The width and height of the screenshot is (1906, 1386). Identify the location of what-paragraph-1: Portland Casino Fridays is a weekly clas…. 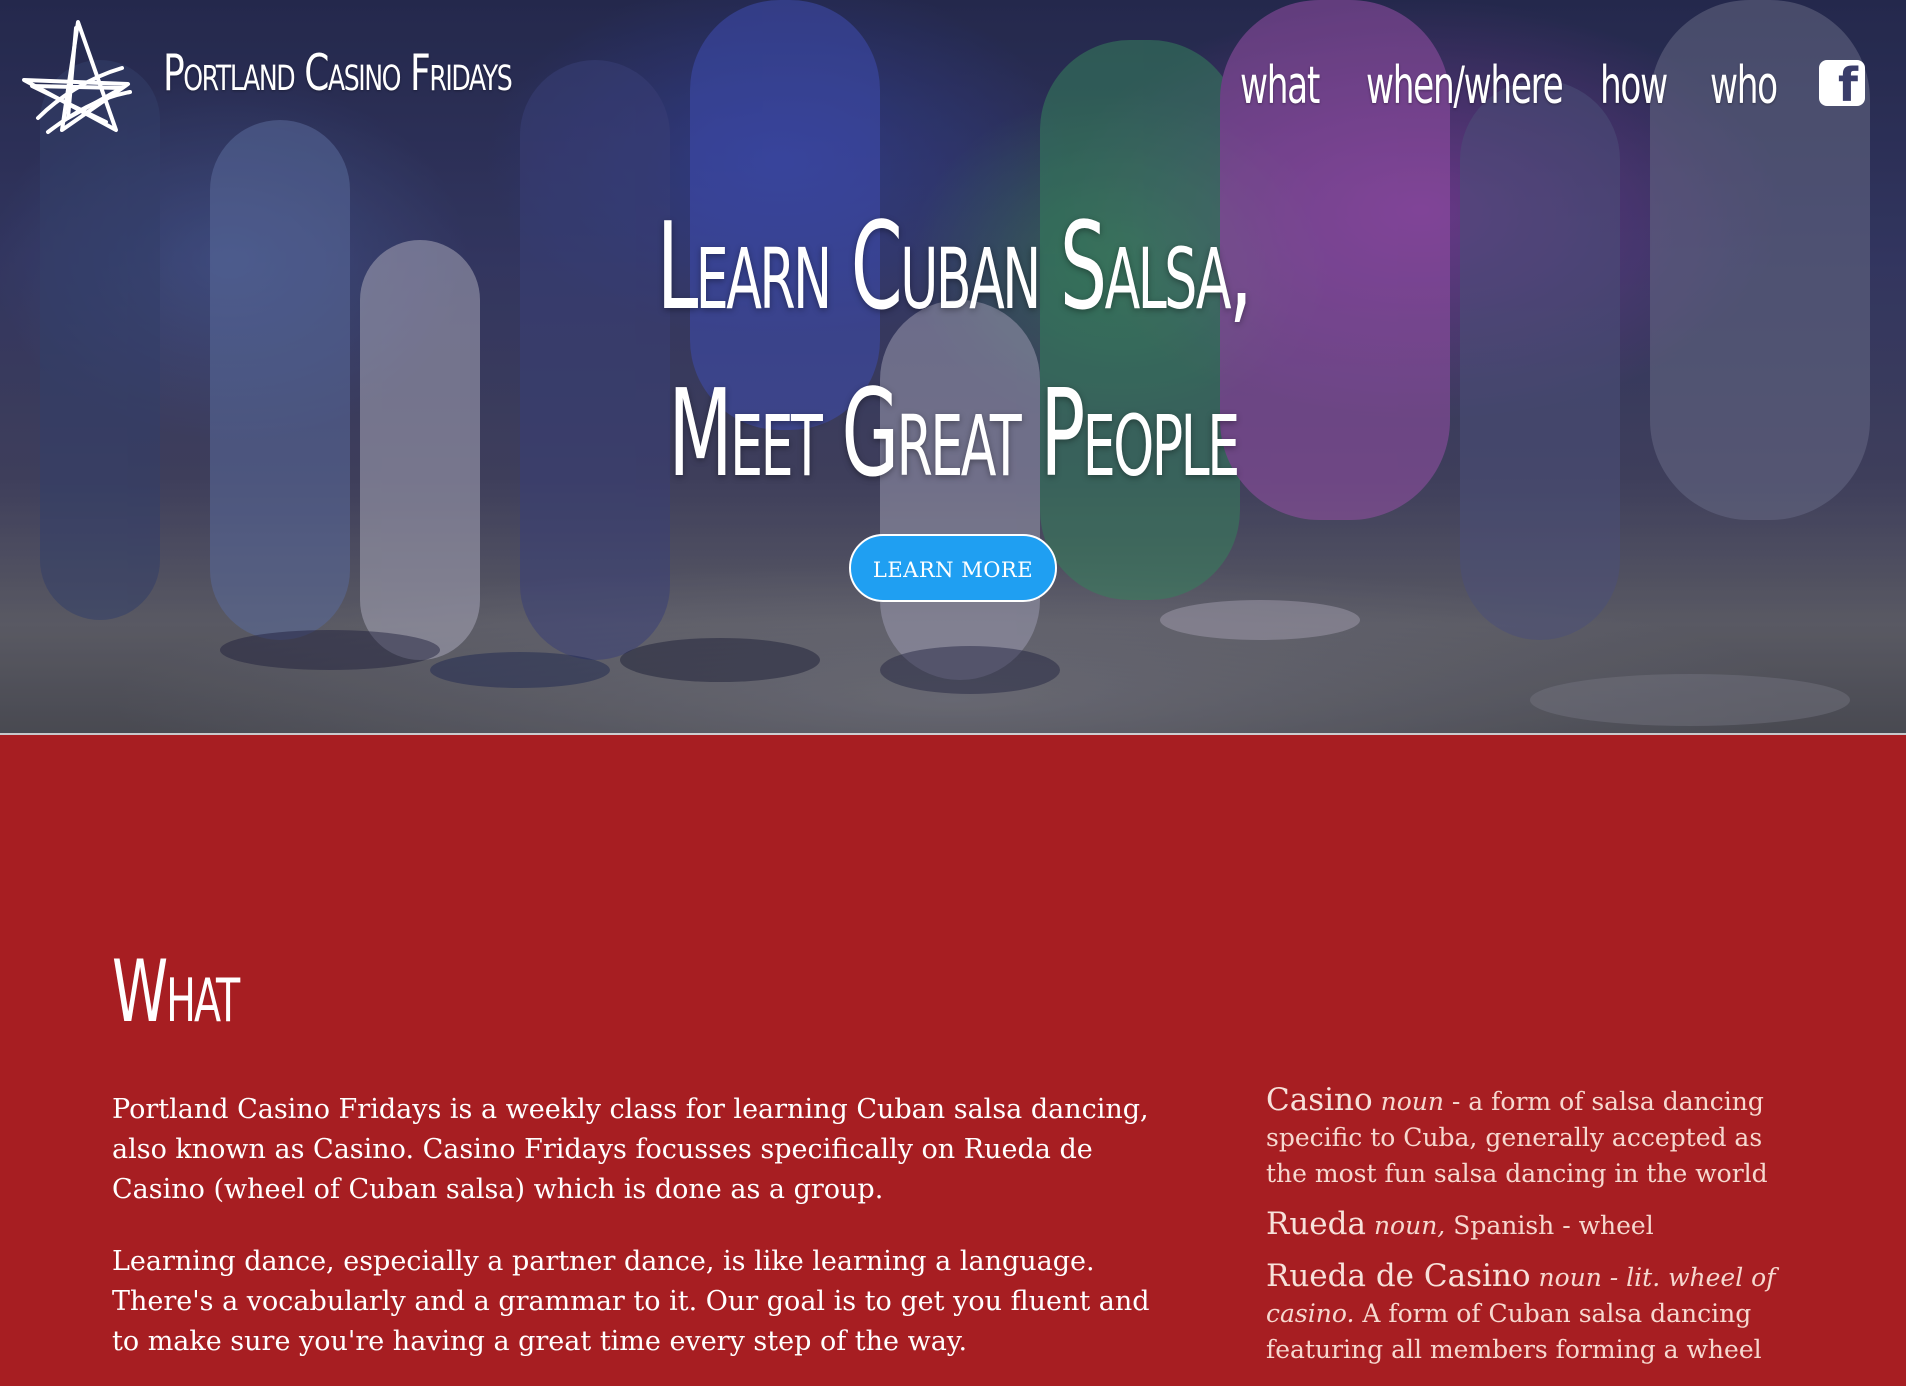
(630, 1149).